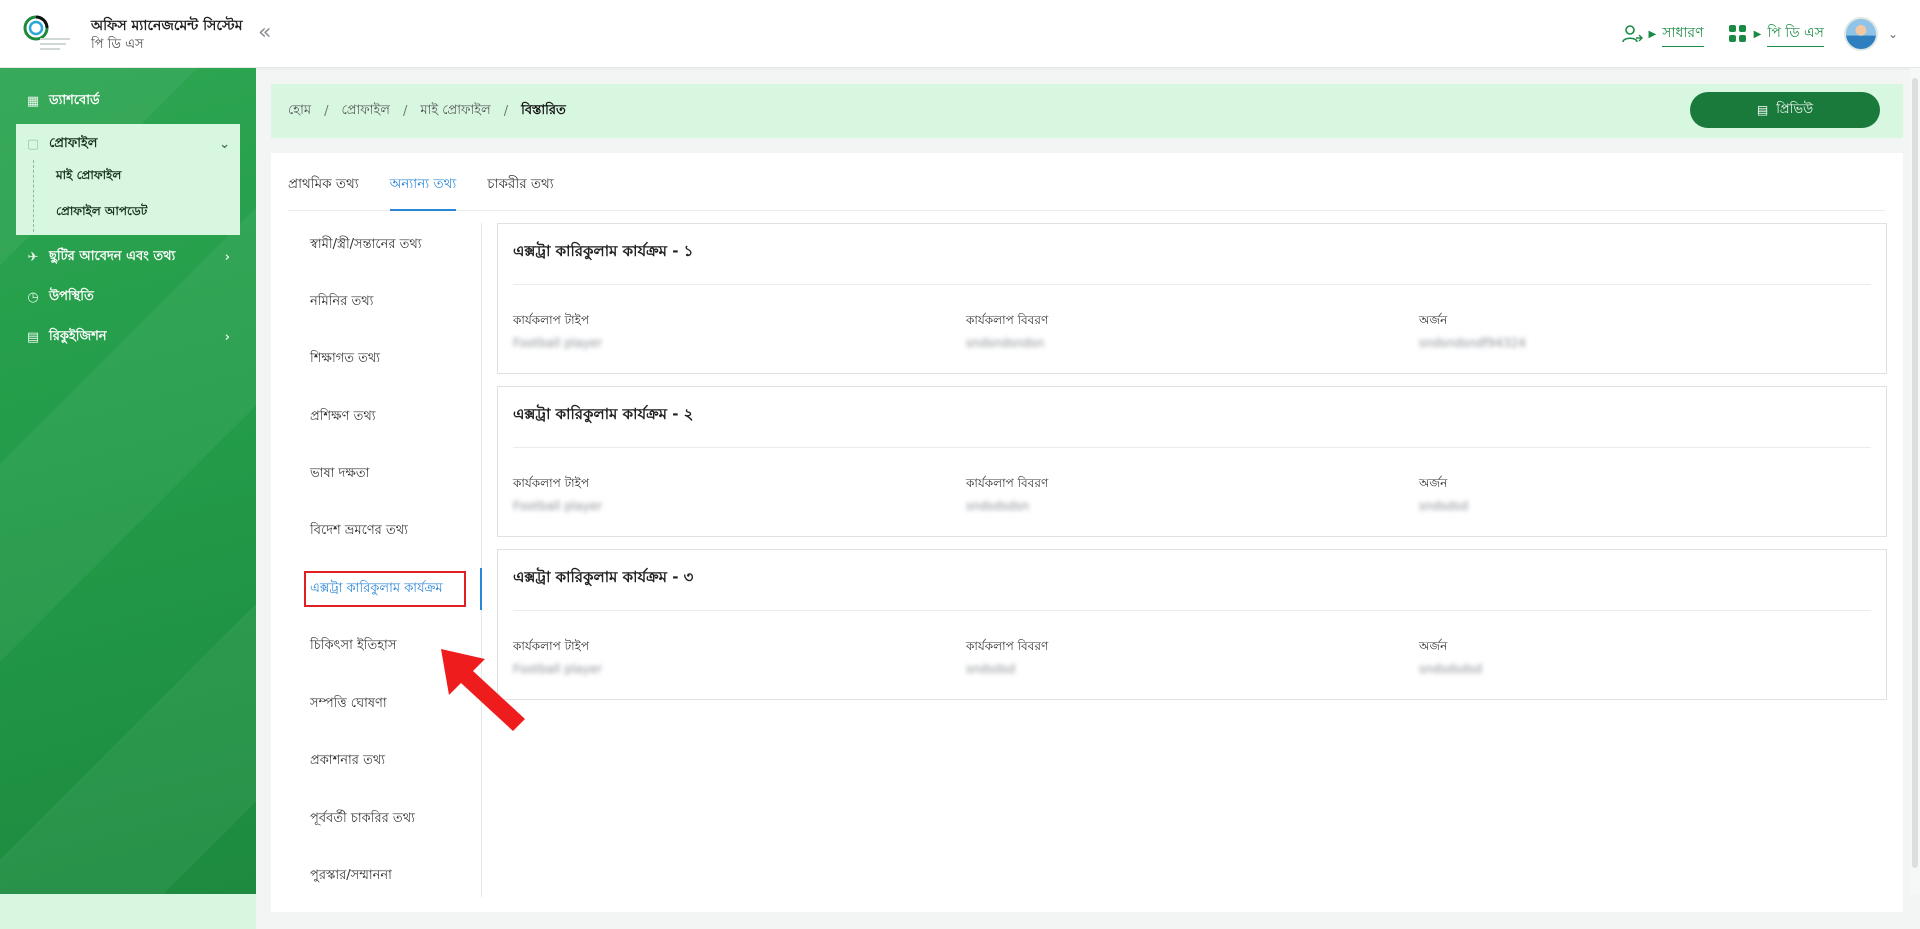 The width and height of the screenshot is (1920, 929). I want to click on scrollbar-thumb, so click(1915, 473).